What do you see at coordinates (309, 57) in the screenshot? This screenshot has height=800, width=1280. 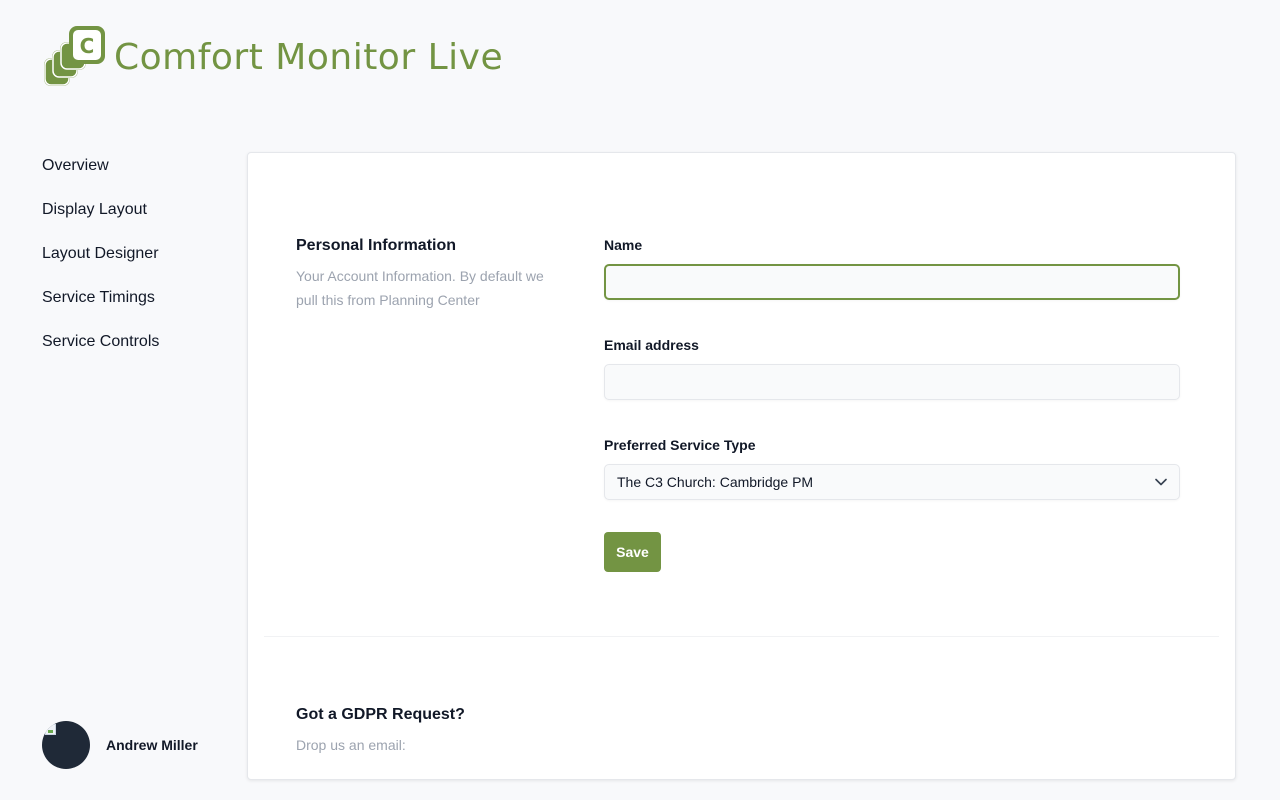 I see `app-title: Comfort Monitor Live` at bounding box center [309, 57].